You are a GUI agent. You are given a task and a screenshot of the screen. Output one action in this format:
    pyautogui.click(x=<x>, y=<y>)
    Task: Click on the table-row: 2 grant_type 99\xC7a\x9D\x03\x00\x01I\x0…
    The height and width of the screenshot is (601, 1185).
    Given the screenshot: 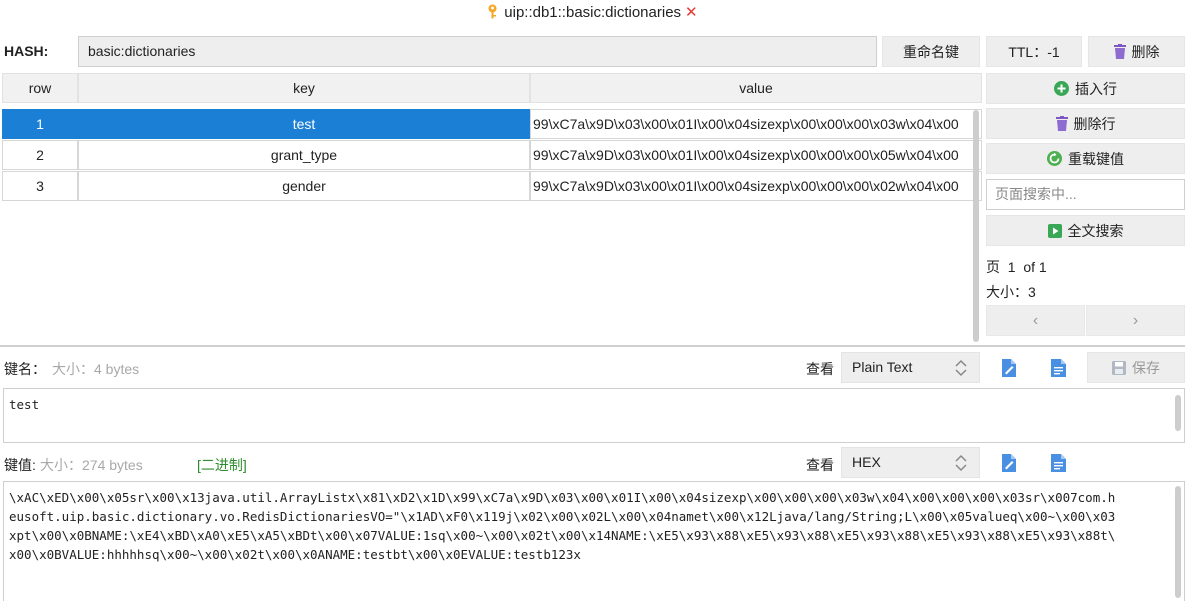 What is the action you would take?
    pyautogui.click(x=492, y=155)
    